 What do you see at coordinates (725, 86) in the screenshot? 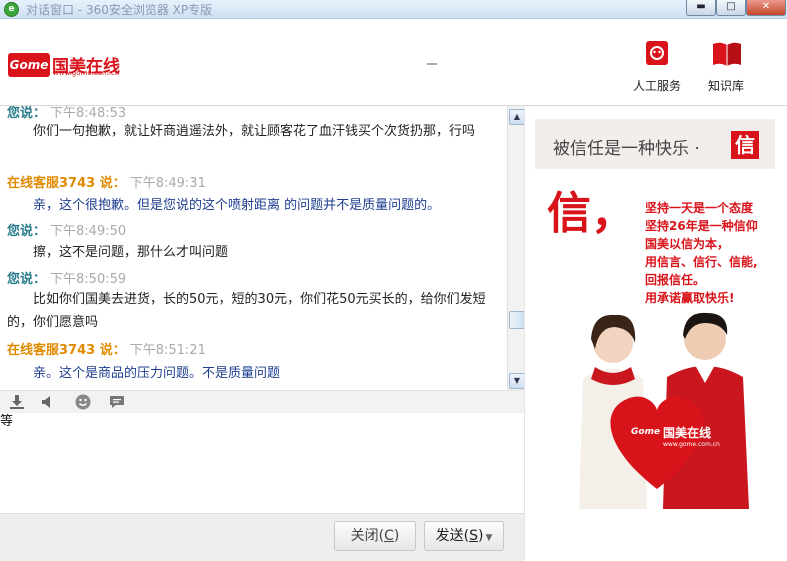
I see `knowledge-base-label: 知识库` at bounding box center [725, 86].